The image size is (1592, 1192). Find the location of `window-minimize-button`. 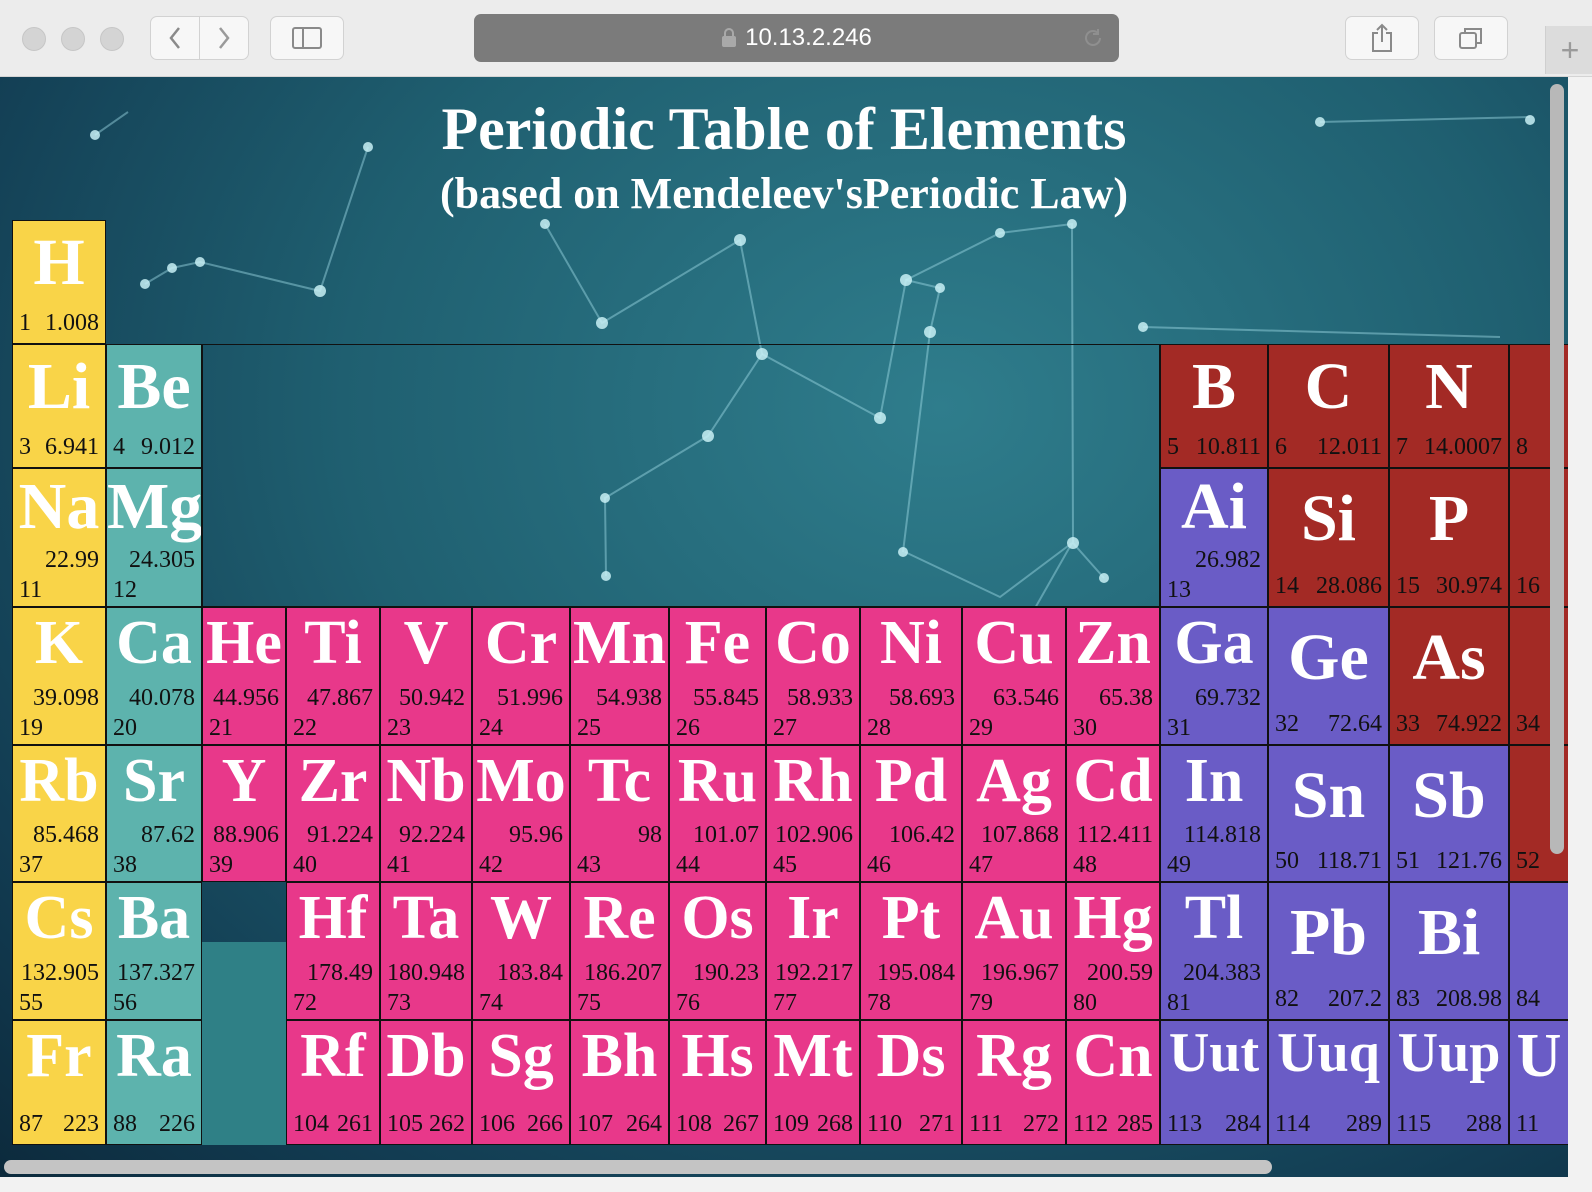

window-minimize-button is located at coordinates (73, 39).